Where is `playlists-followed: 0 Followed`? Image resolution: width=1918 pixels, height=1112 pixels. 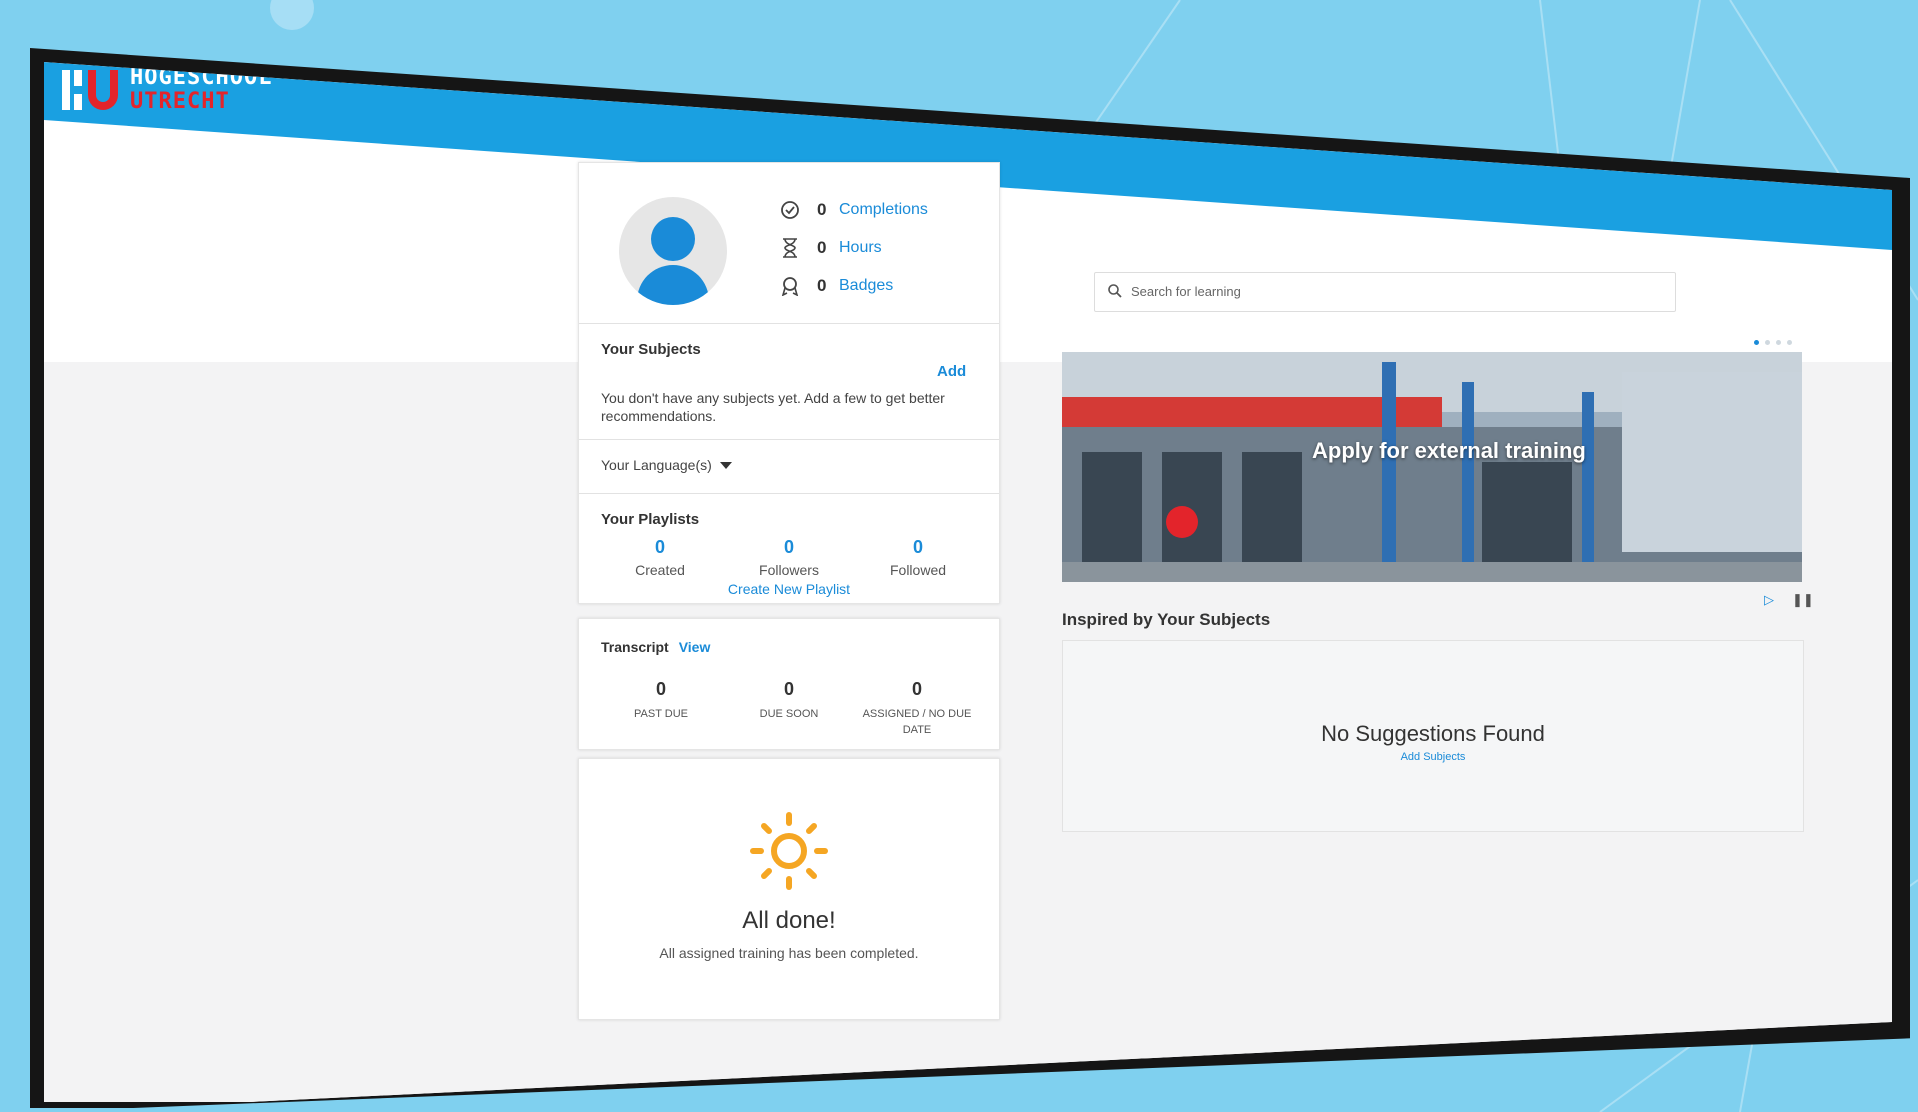
playlists-followed: 0 Followed is located at coordinates (918, 557).